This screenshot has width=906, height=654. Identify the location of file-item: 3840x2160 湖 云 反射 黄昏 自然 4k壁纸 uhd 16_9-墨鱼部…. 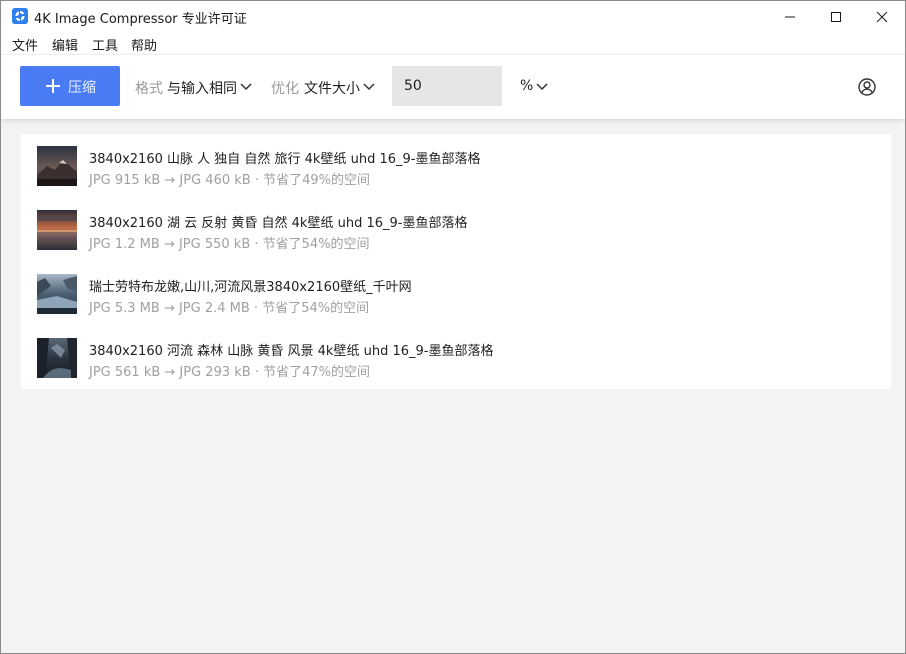
(456, 230).